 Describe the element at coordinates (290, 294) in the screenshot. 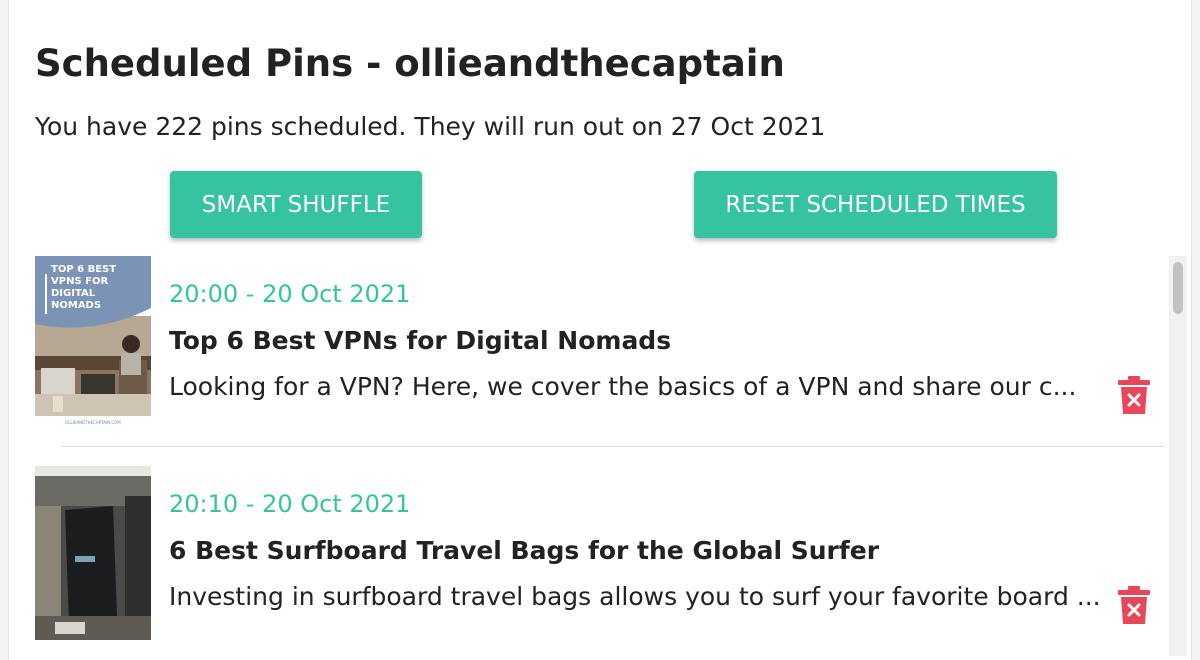

I see `pin-scheduled-time: 20:00 - 20 Oct 2021` at that location.